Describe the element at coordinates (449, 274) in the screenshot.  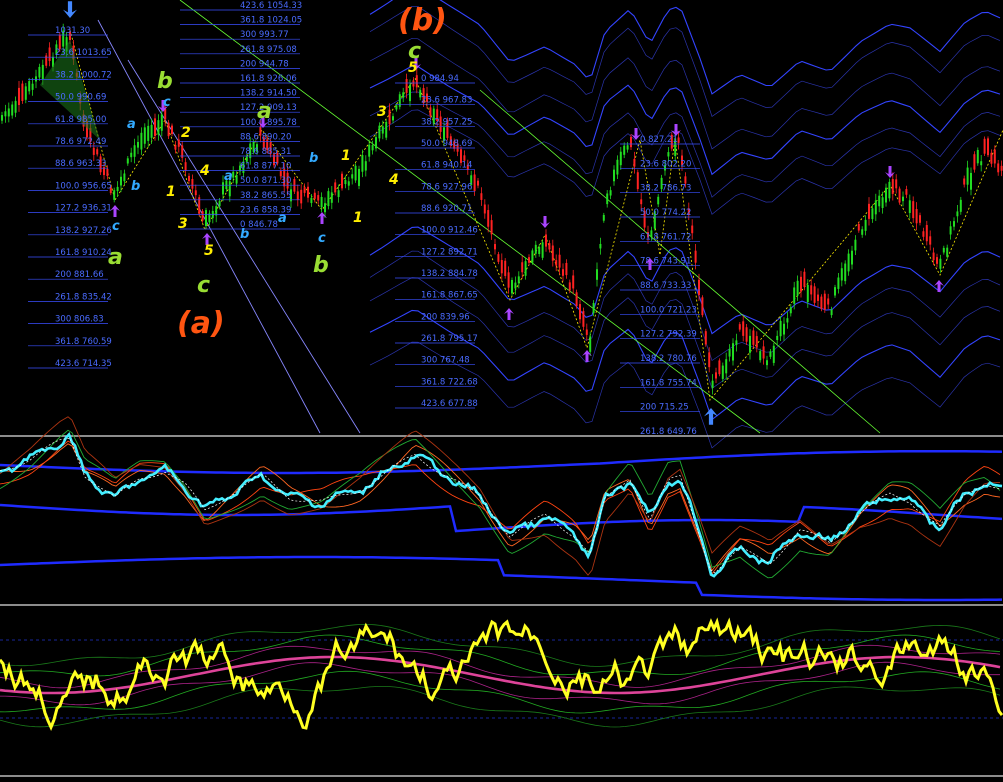
I see `fib-level-label: 138.2 884.78` at that location.